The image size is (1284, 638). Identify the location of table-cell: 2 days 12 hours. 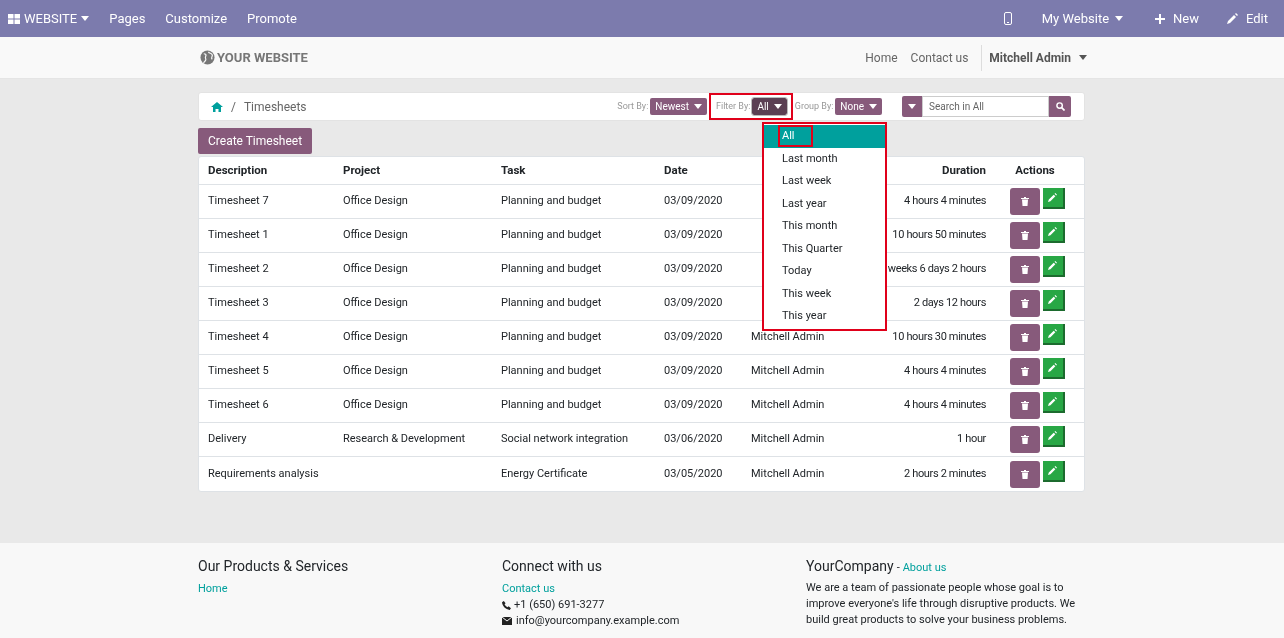
(949, 303).